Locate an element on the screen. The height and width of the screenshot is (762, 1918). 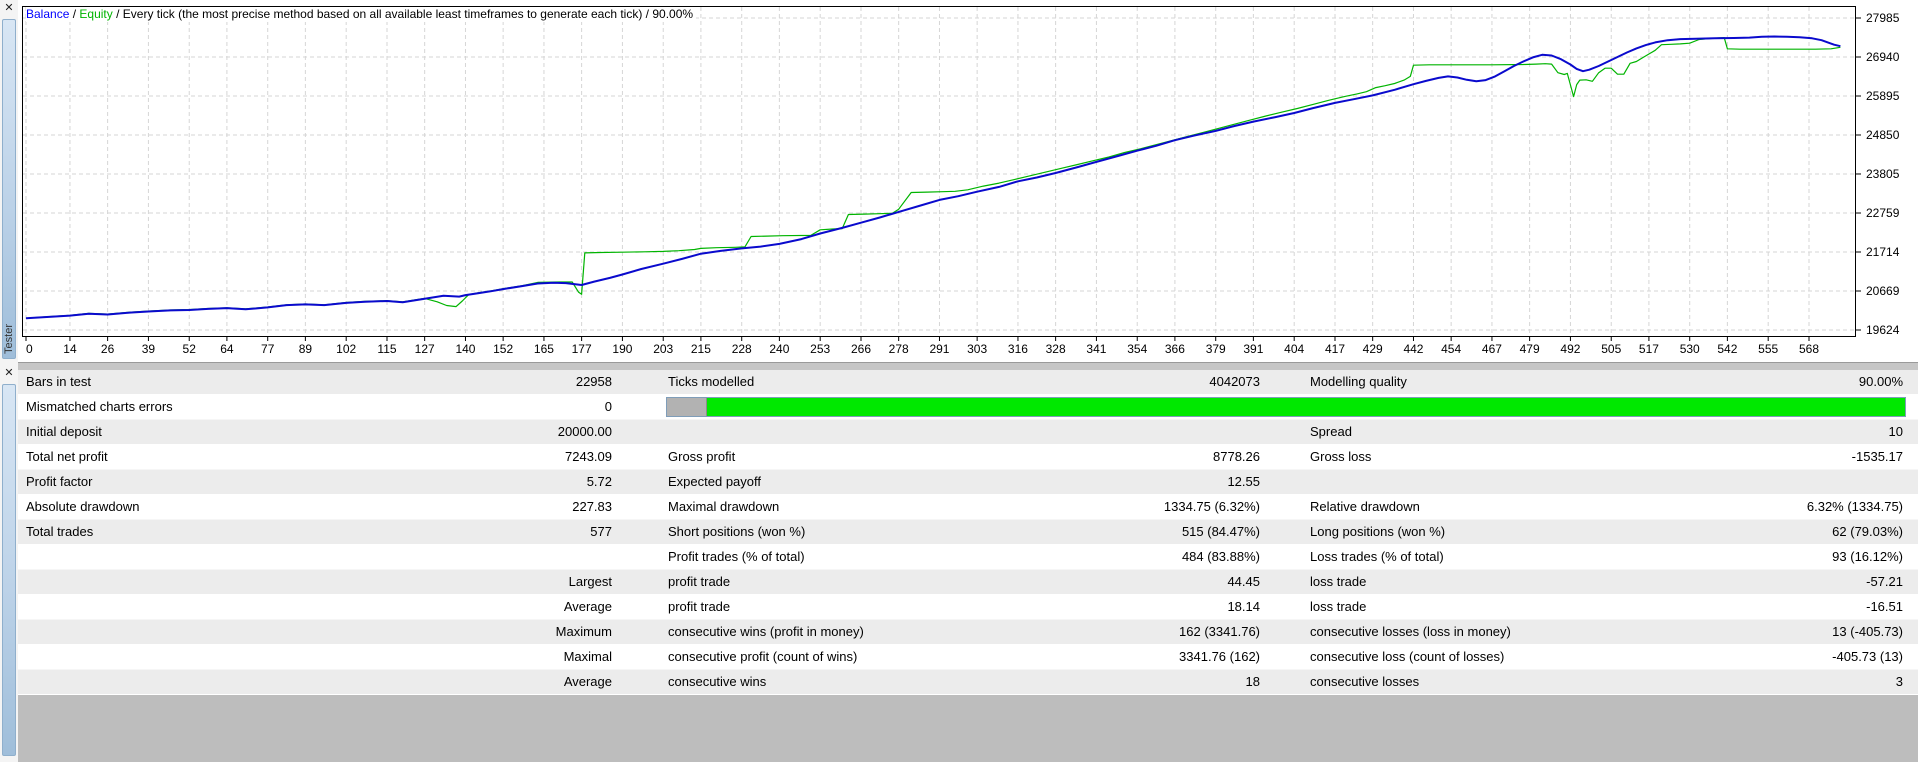
row-value-2: 18 is located at coordinates (1252, 681).